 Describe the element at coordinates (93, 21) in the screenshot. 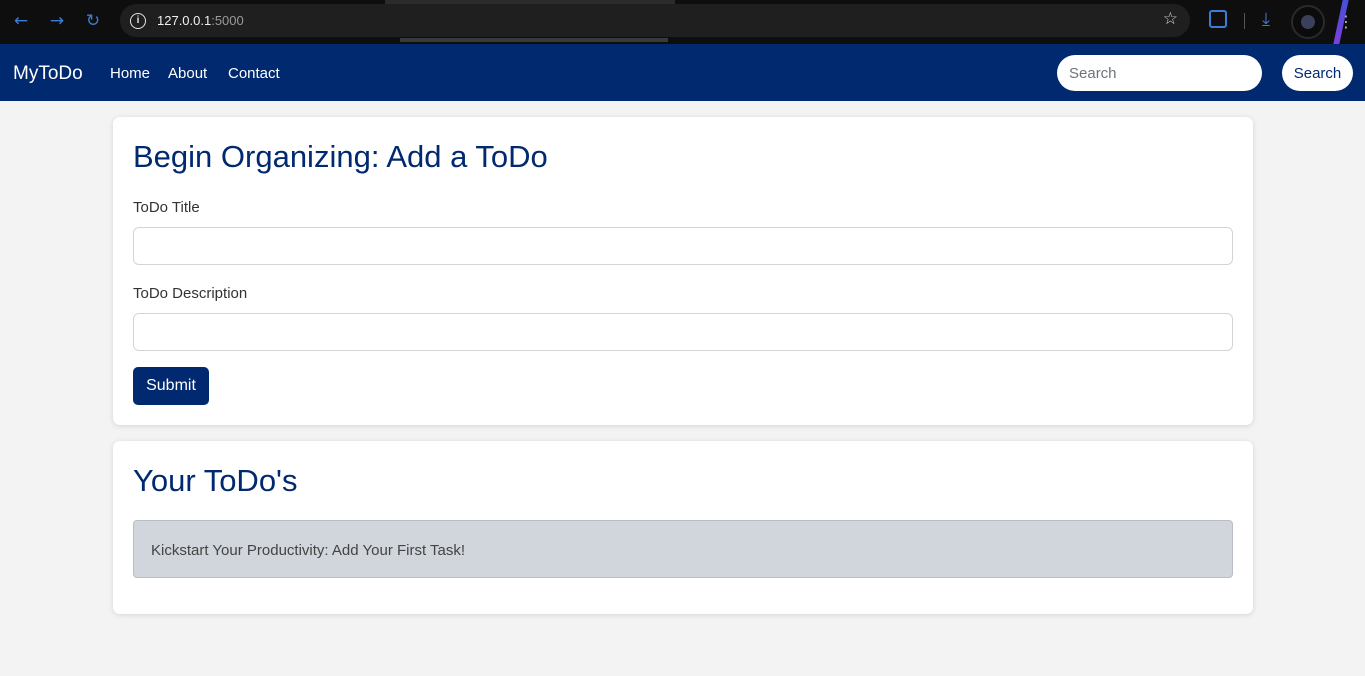

I see `reload-icon: ↻` at that location.